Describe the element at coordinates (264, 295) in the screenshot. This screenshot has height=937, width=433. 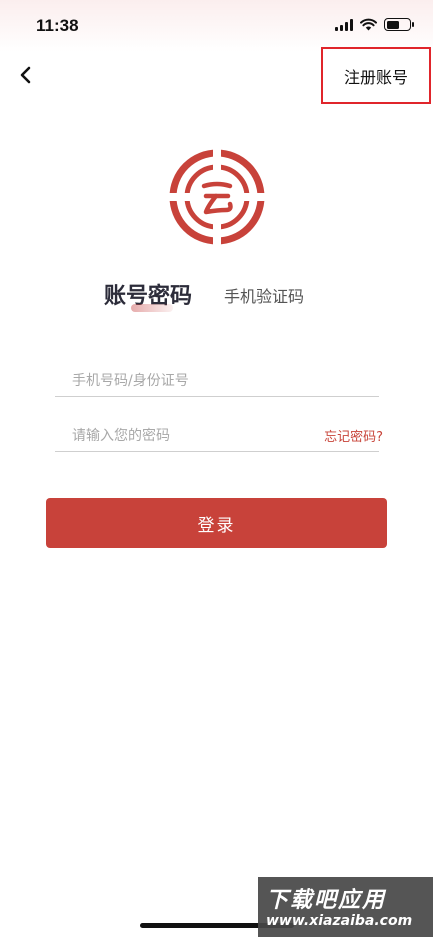
I see `tab-sms-code: 手机验证码` at that location.